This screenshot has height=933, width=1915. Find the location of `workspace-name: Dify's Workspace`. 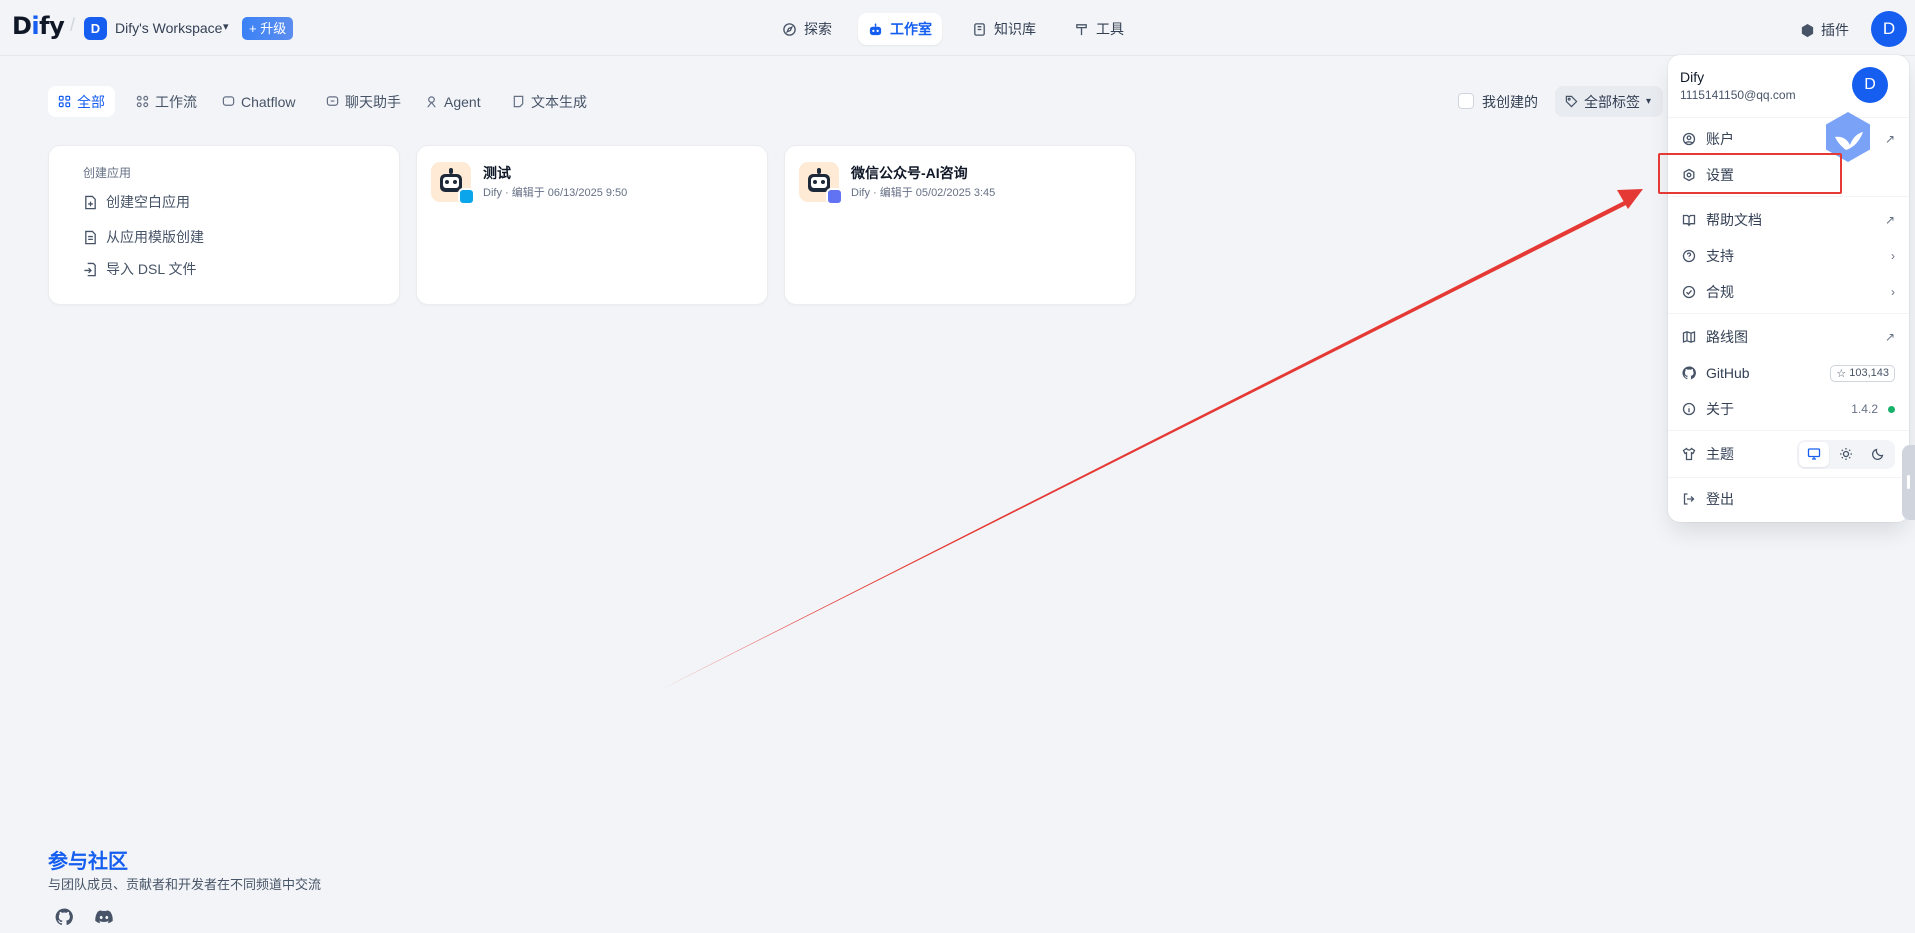

workspace-name: Dify's Workspace is located at coordinates (168, 28).